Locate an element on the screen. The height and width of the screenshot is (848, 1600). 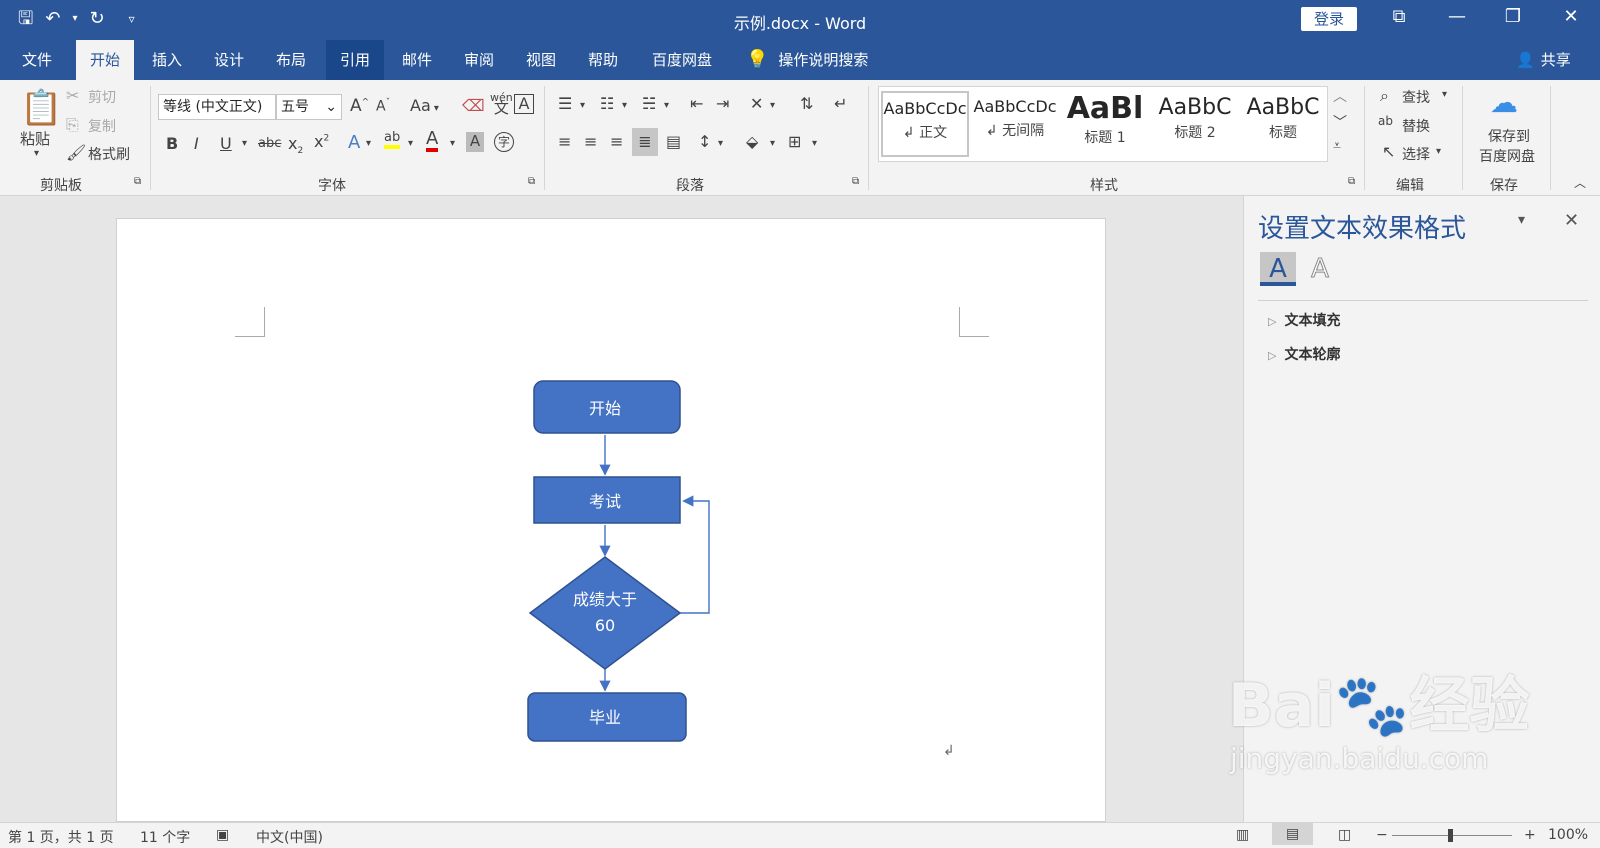
bullets-dropdown-icon: ▾ is located at coordinates (582, 105).